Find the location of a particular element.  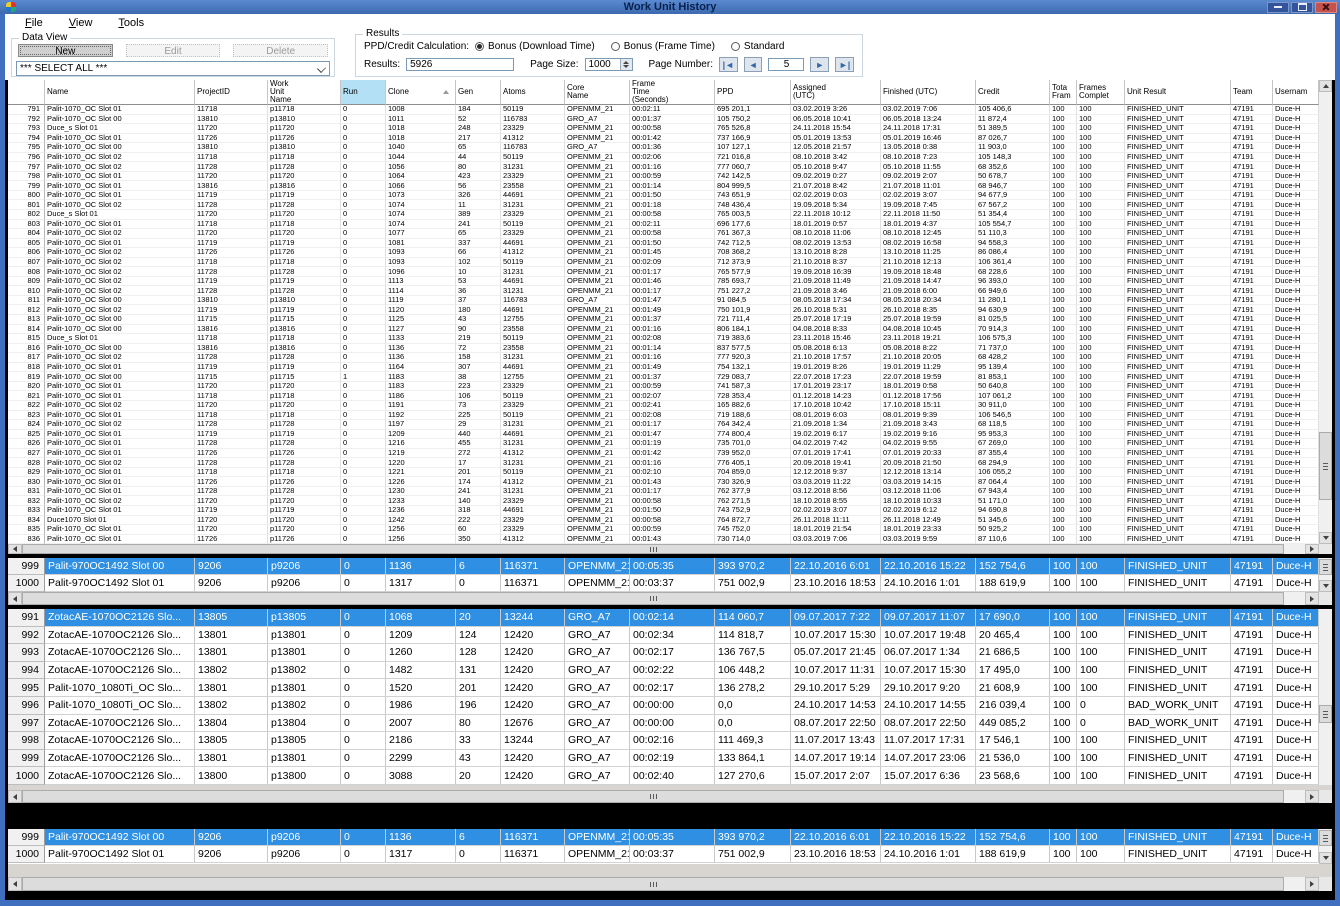

cell: 152 754,6 is located at coordinates (1013, 566).